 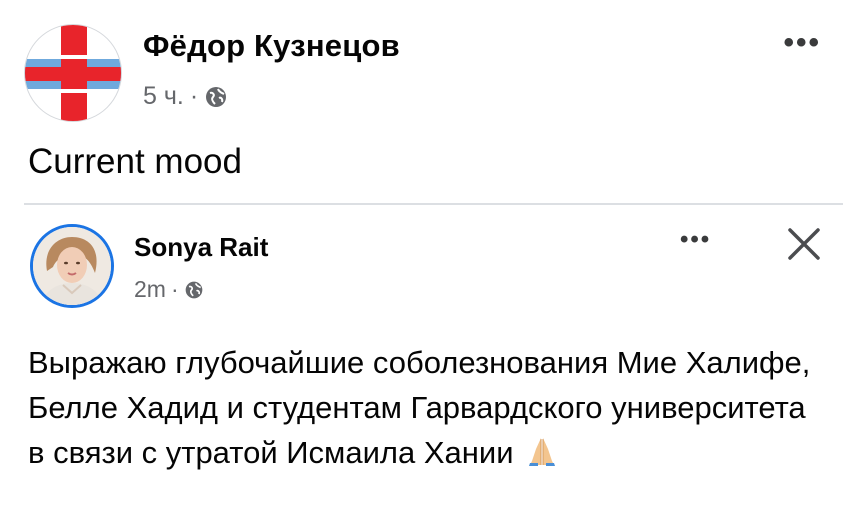 What do you see at coordinates (169, 289) in the screenshot?
I see `shared-post-meta: 2m ·` at bounding box center [169, 289].